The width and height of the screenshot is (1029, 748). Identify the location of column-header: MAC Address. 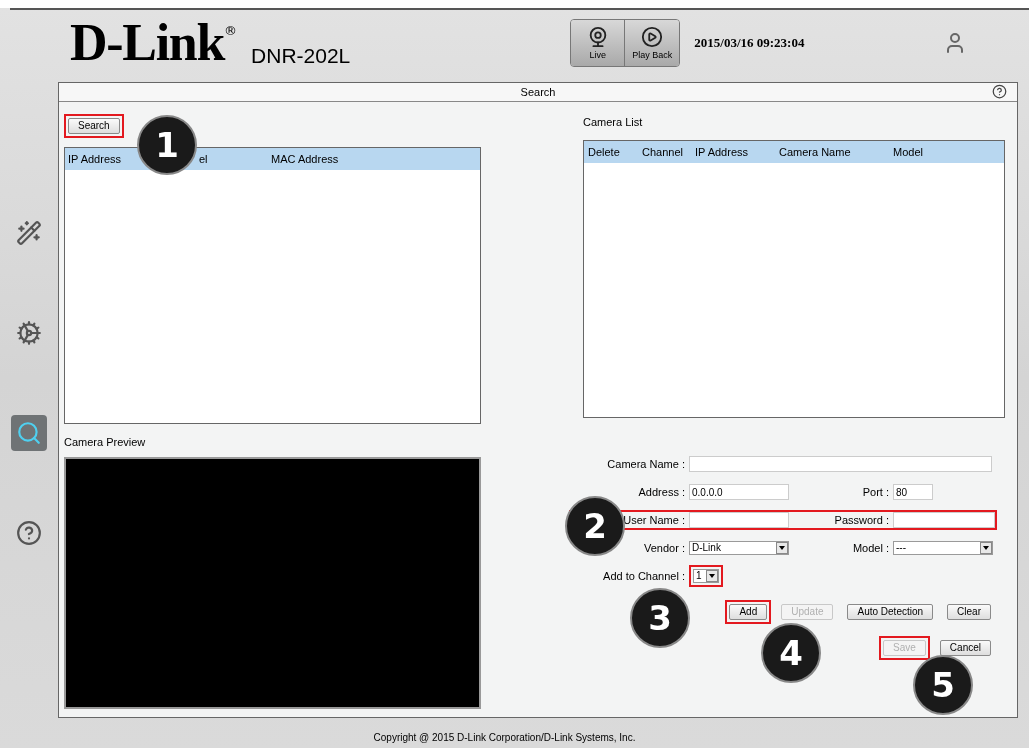
(305, 159).